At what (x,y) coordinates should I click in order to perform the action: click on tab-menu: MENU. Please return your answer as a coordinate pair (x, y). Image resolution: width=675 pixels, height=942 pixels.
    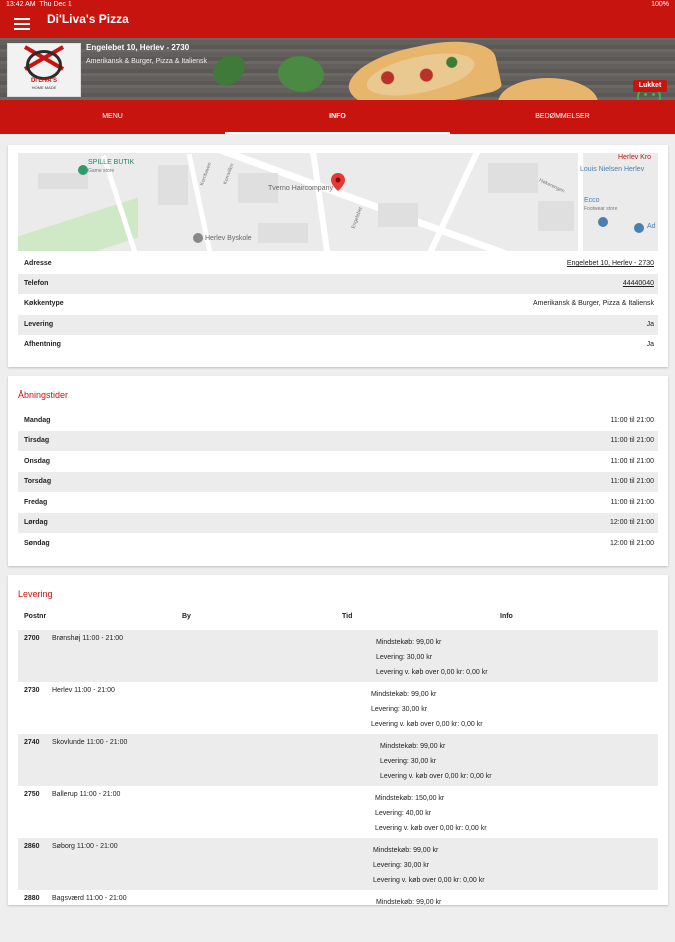
    Looking at the image, I should click on (112, 117).